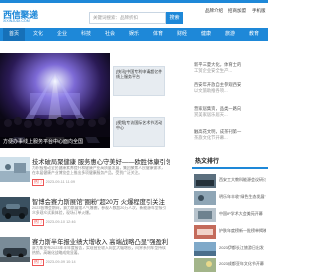 This screenshot has height=274, width=320. I want to click on nav-item-entertainment: 娱乐, so click(134, 34).